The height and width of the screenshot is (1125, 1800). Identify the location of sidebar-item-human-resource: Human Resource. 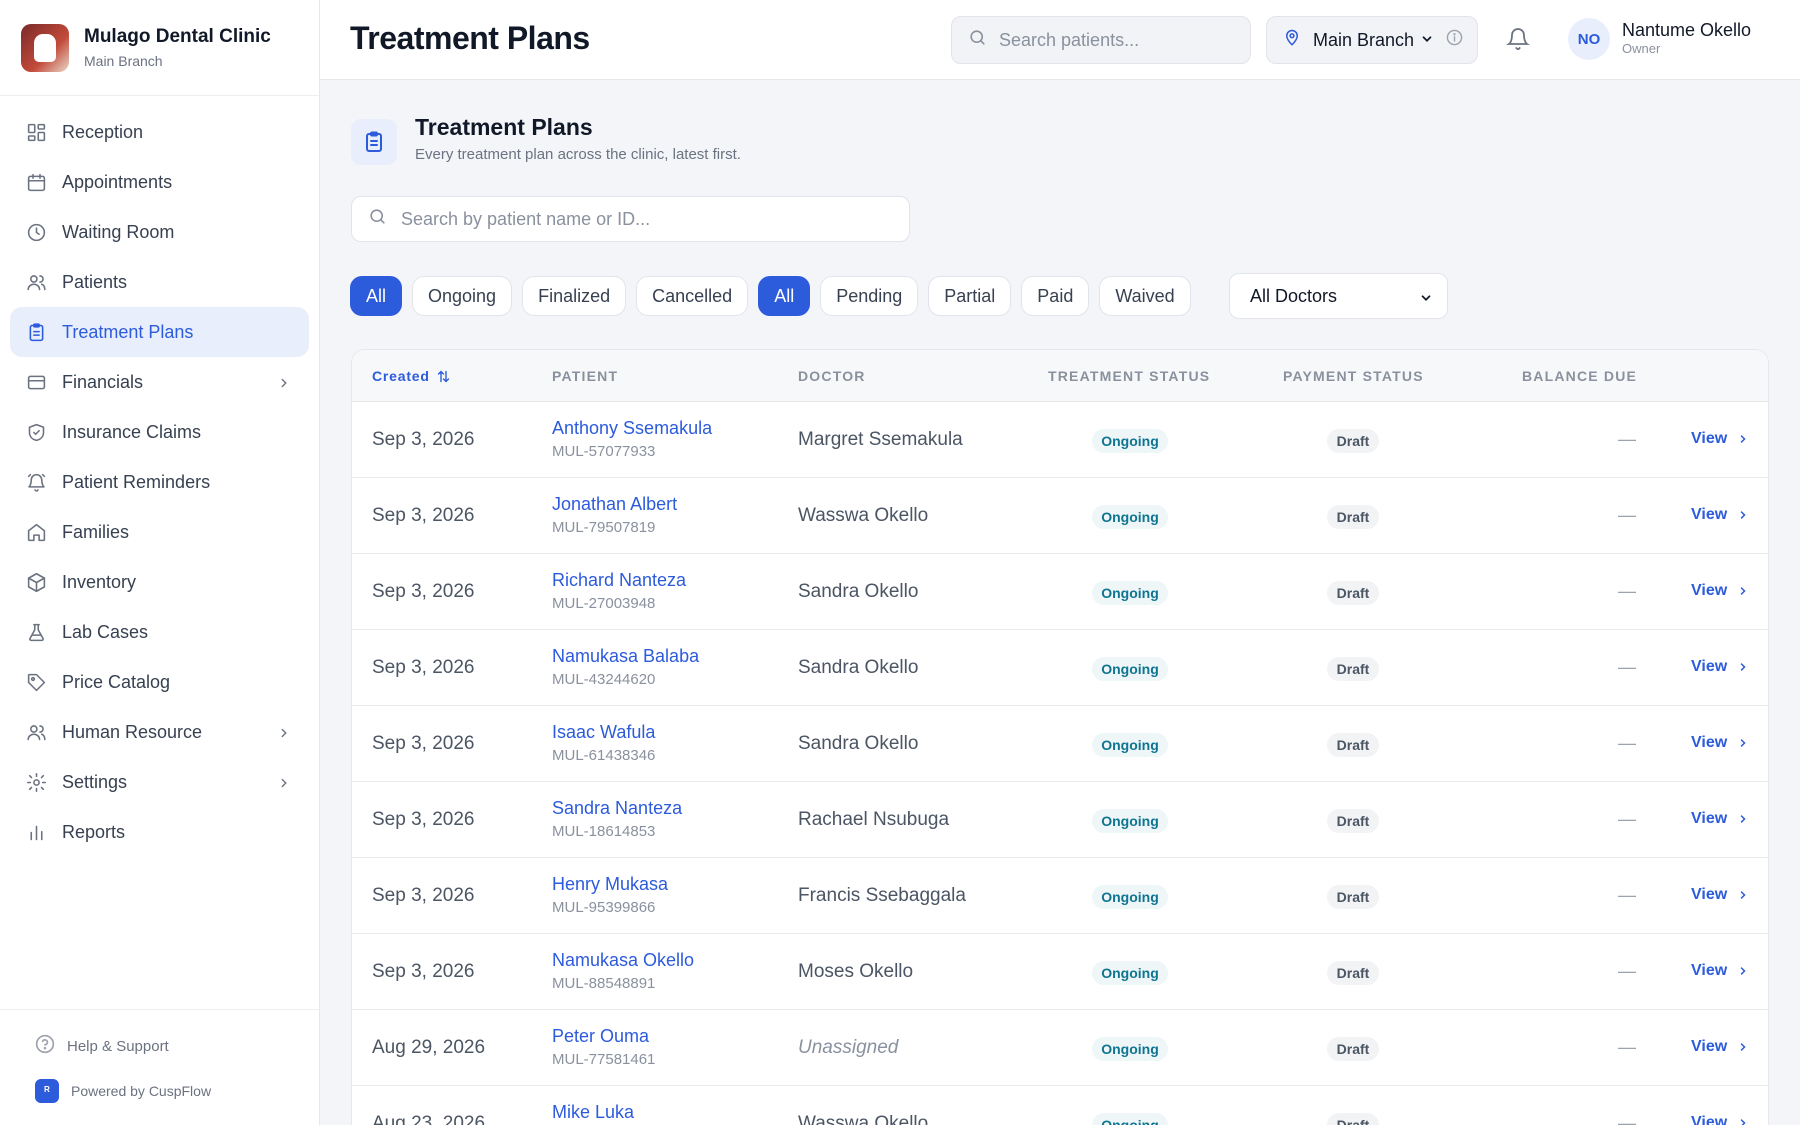
(159, 732).